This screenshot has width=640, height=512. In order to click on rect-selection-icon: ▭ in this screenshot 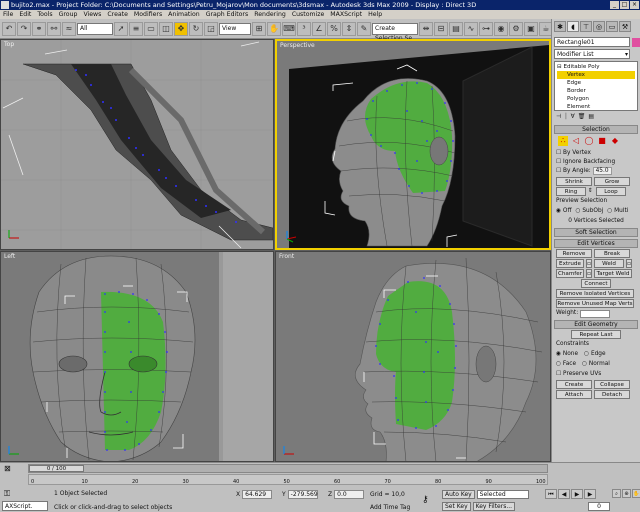, I will do `click(151, 28)`.